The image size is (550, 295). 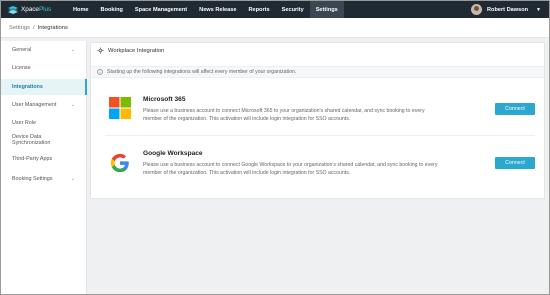 What do you see at coordinates (161, 9) in the screenshot?
I see `nav-space-management: Space Management` at bounding box center [161, 9].